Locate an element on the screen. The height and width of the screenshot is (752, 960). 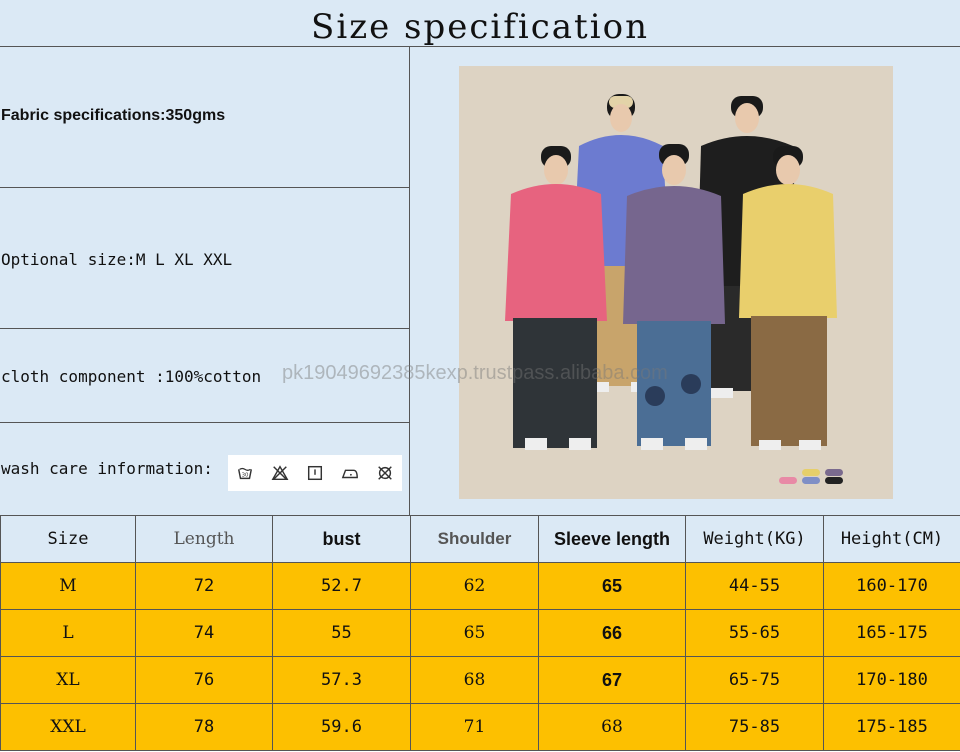
cell-length: 76 is located at coordinates (204, 680).